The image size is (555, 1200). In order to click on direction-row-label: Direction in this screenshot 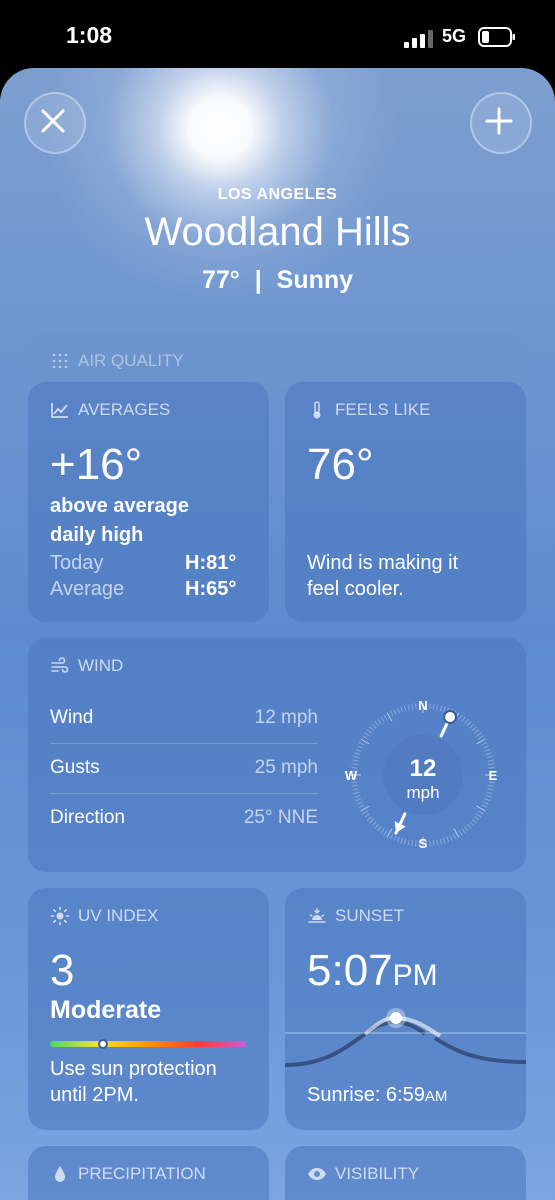, I will do `click(87, 817)`.